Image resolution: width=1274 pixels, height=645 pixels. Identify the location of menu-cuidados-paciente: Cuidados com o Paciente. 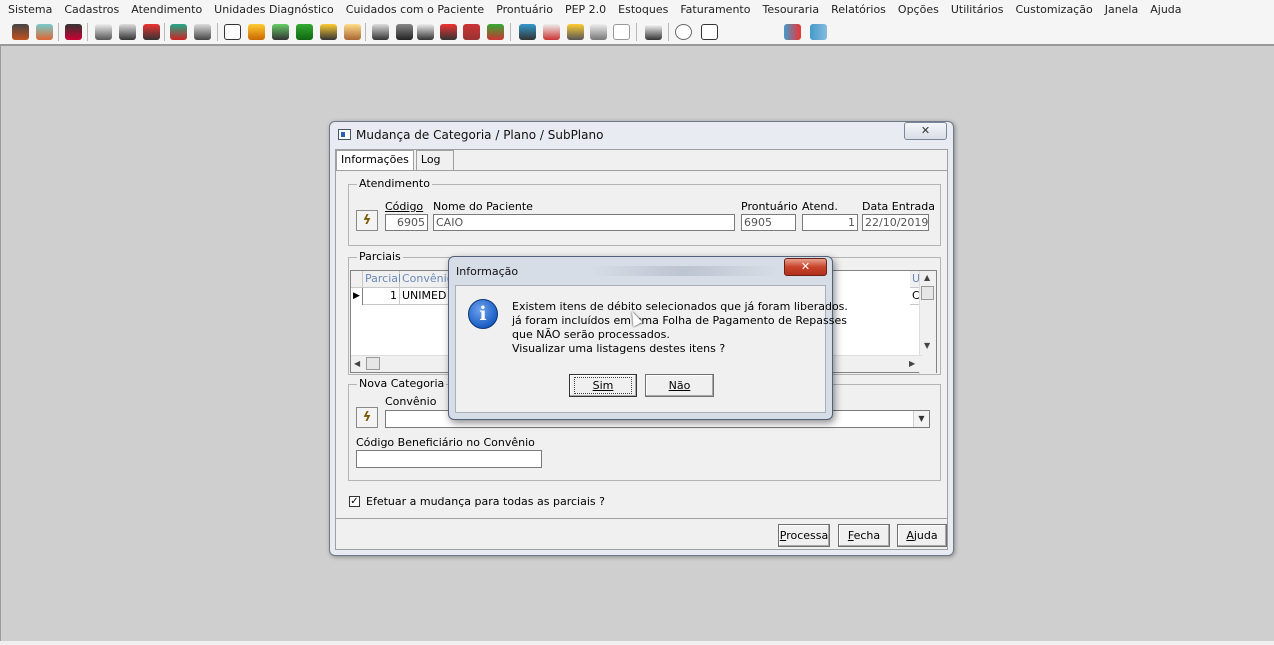
(415, 9).